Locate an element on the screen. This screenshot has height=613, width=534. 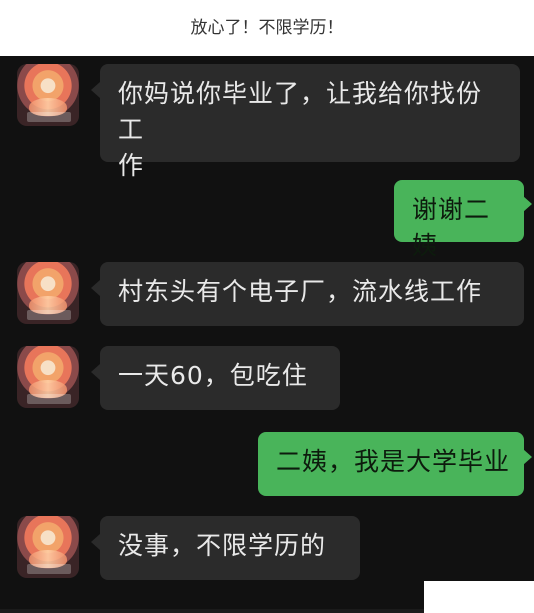
chat-bottom-edge is located at coordinates (212, 611).